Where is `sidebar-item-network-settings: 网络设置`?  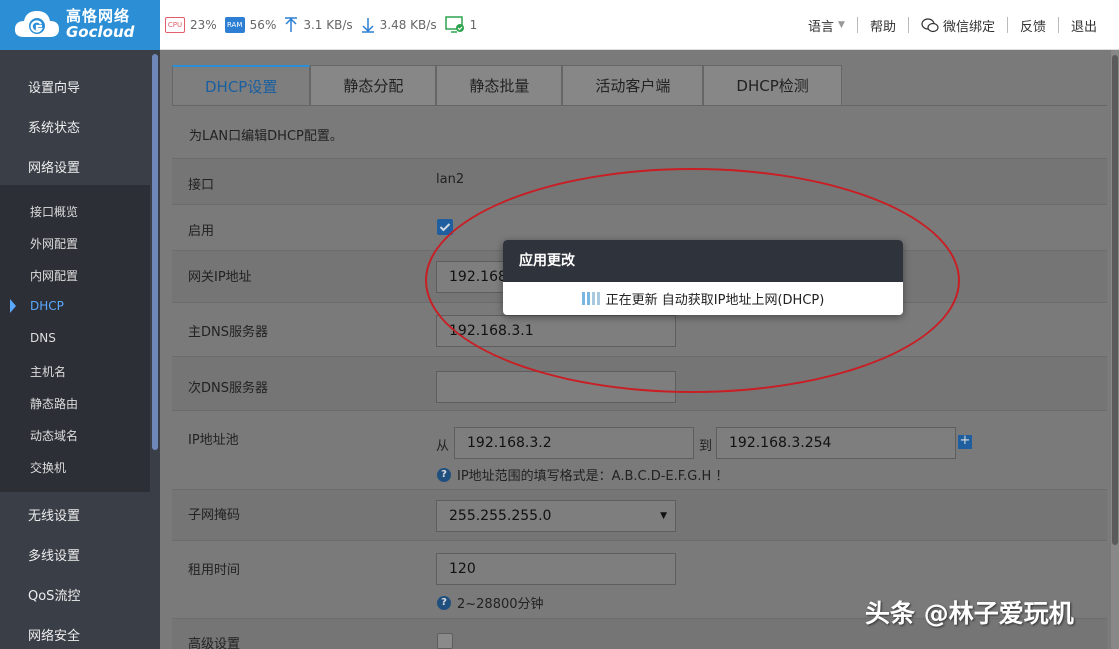
sidebar-item-network-settings: 网络设置 is located at coordinates (54, 166).